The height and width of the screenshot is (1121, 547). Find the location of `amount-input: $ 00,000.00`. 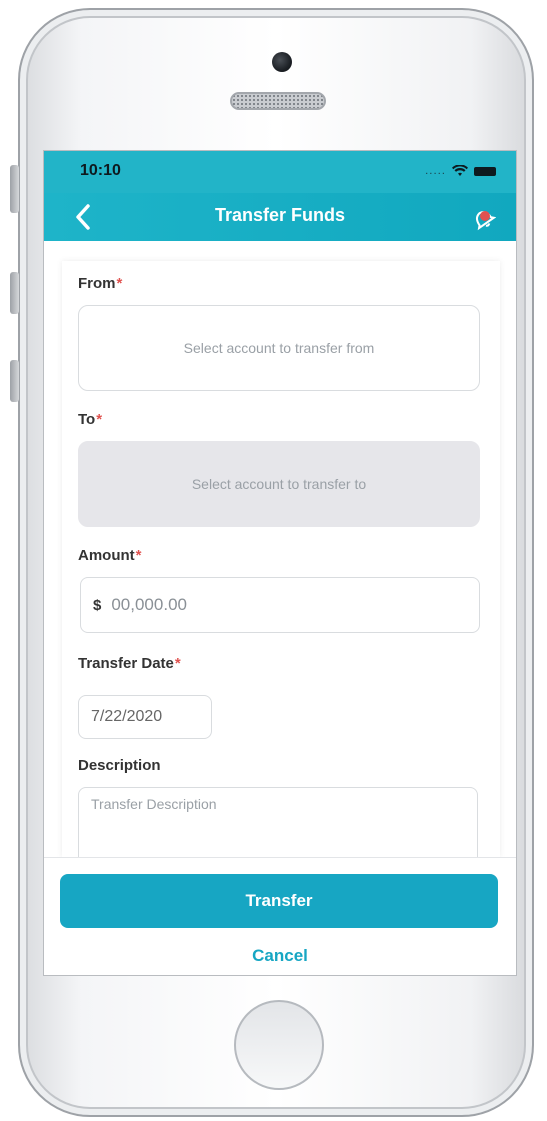

amount-input: $ 00,000.00 is located at coordinates (280, 605).